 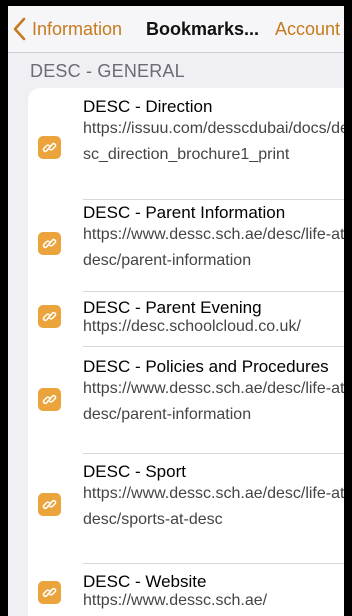 I want to click on bookmark-title: DESC - Direction, so click(x=148, y=106).